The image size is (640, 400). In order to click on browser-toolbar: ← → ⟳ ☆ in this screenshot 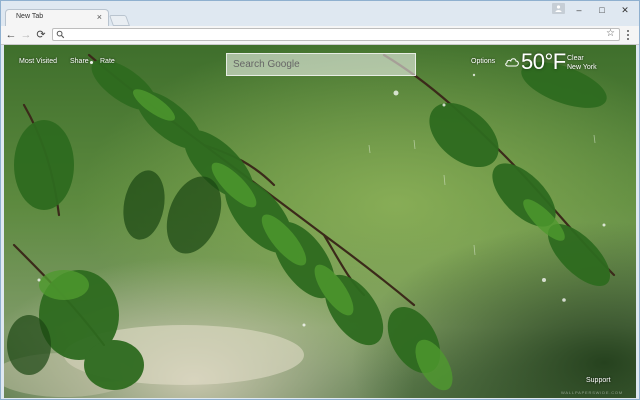, I will do `click(320, 35)`.